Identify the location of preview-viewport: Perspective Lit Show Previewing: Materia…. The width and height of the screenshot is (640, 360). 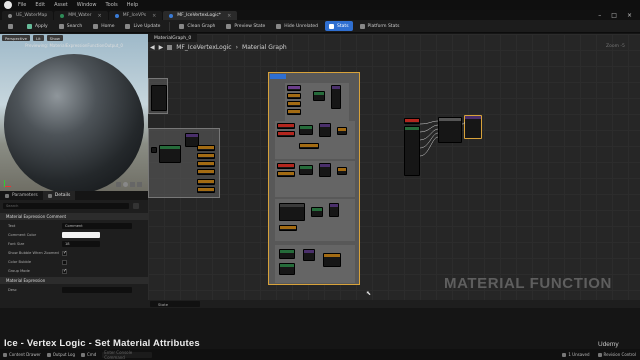
(74, 112).